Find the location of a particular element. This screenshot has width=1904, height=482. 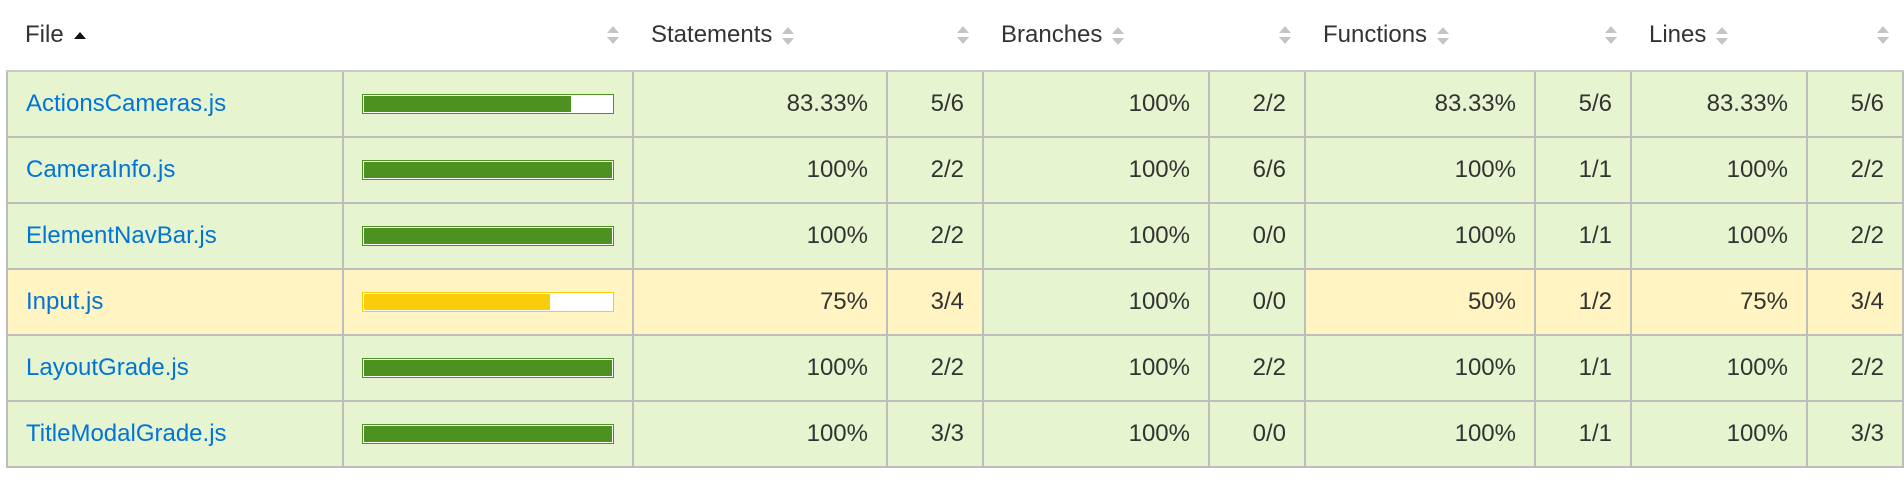

column-header-label: Lines is located at coordinates (1678, 34).